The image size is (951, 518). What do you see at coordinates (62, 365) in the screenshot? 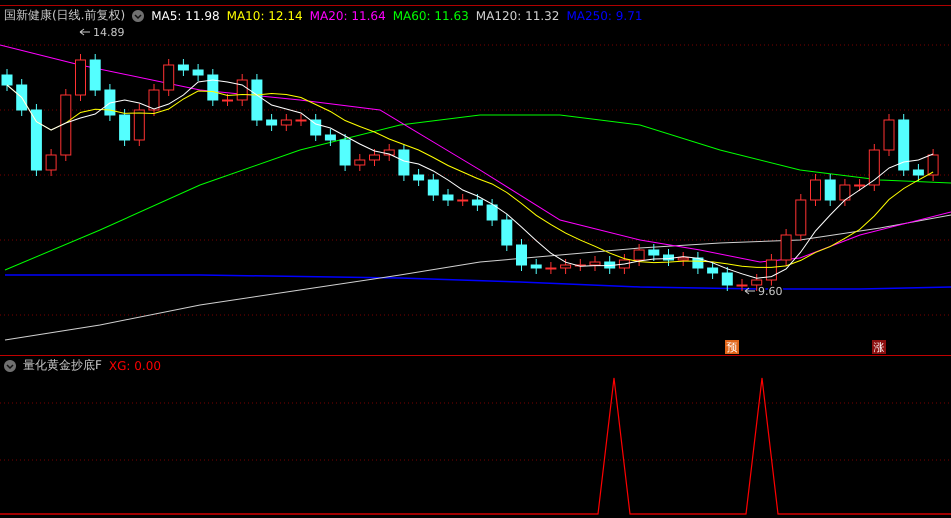
I see `indicator-title: 量化黄金抄底F` at bounding box center [62, 365].